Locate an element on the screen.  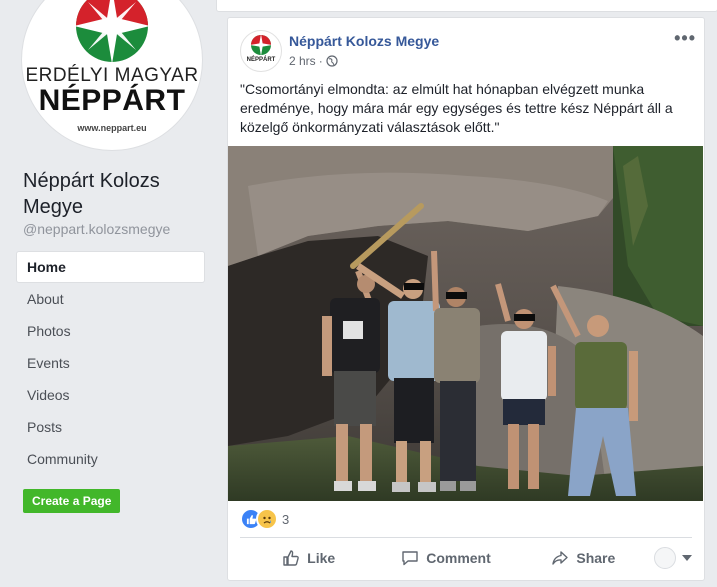
nav-item-videos: Videos is located at coordinates (110, 395).